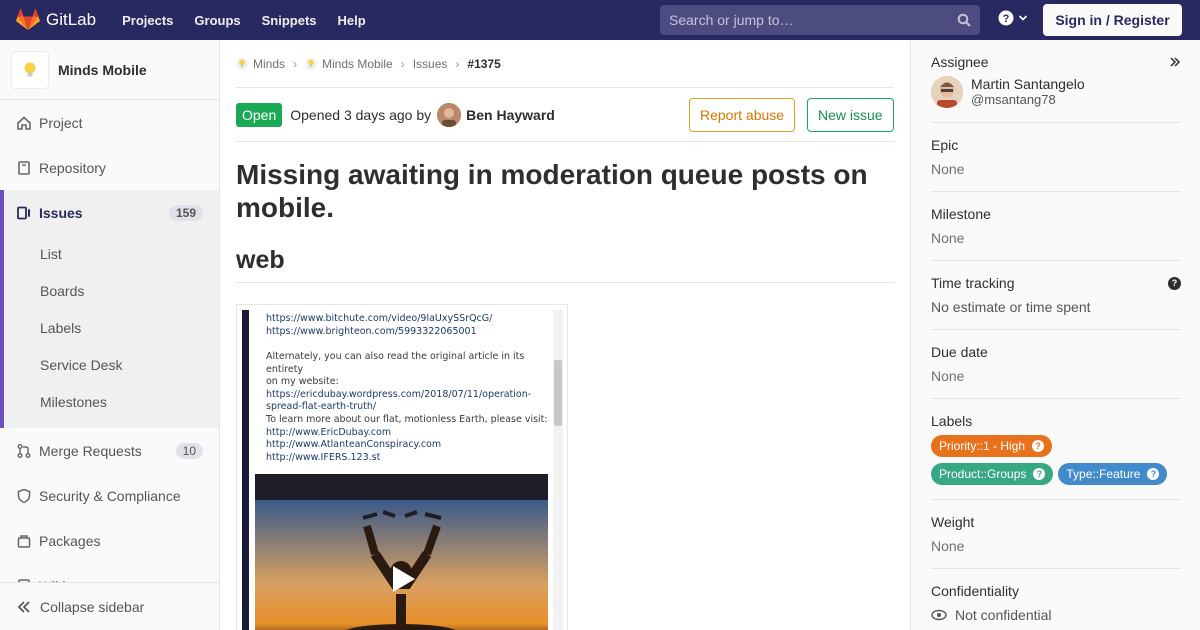 The height and width of the screenshot is (630, 1200). I want to click on sidebar-subitem-list: List, so click(109, 253).